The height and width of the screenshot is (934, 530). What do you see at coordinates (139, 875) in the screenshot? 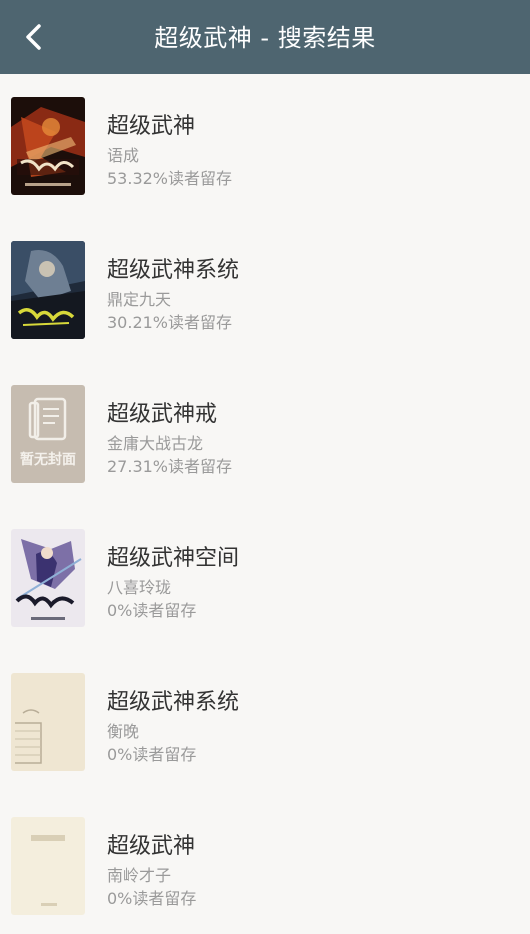
I see `book-author: 南岭才子` at bounding box center [139, 875].